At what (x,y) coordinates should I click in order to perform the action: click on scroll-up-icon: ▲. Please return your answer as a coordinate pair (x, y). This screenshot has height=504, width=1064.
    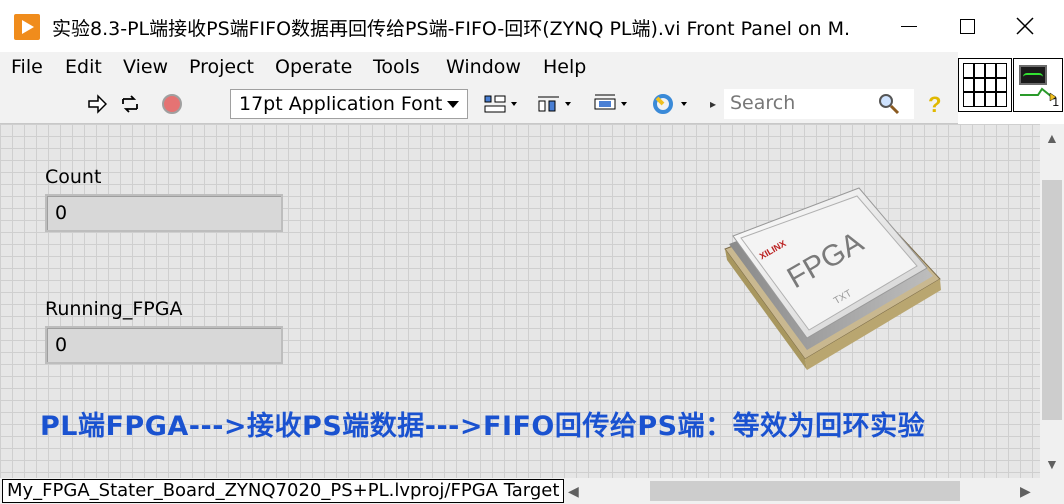
    Looking at the image, I should click on (1052, 138).